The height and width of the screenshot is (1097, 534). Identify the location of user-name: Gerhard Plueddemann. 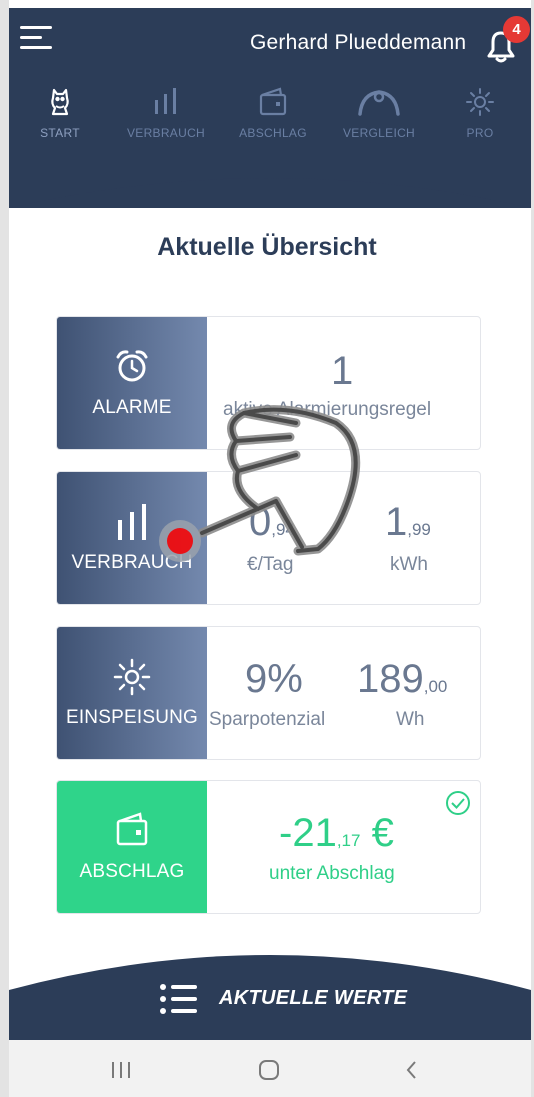
(358, 43).